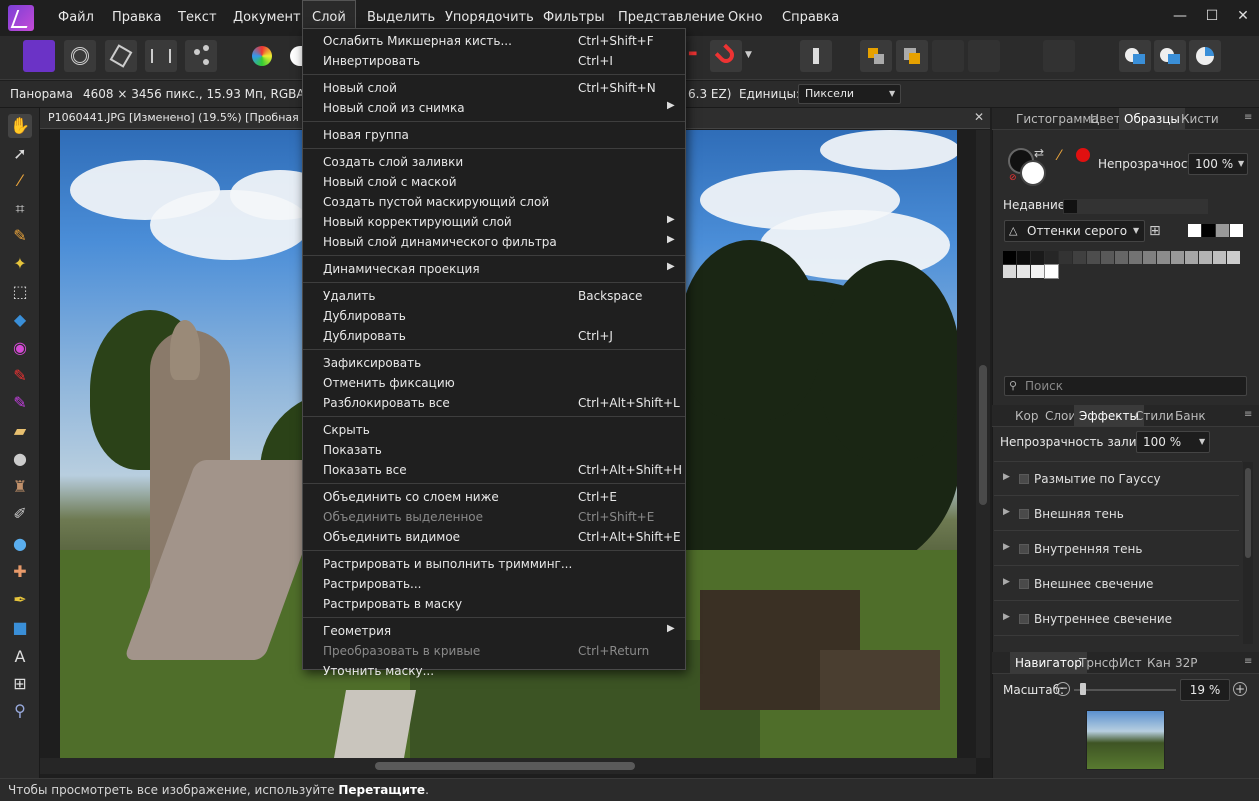  What do you see at coordinates (494, 41) in the screenshot?
I see `menu-item: Ослабить Микшерная кисть... Ctrl+Shift+F` at bounding box center [494, 41].